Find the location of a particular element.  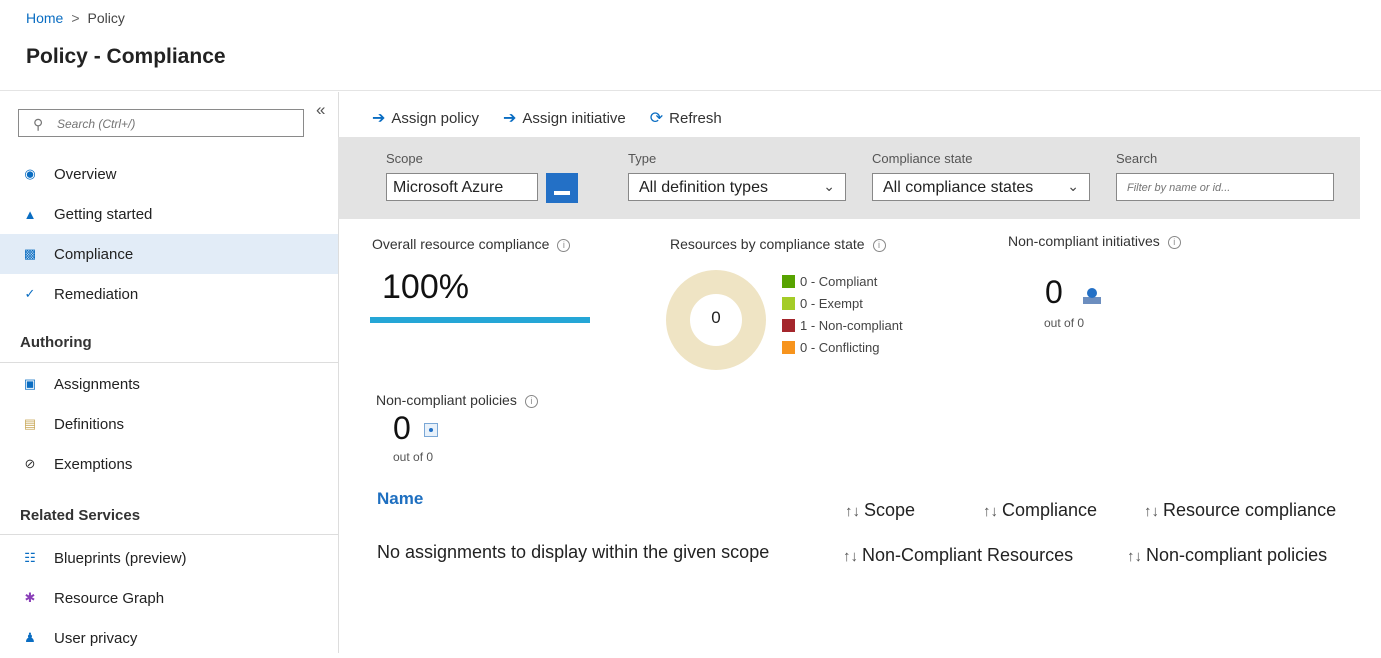

sidebar-item-label: Compliance is located at coordinates (94, 254).